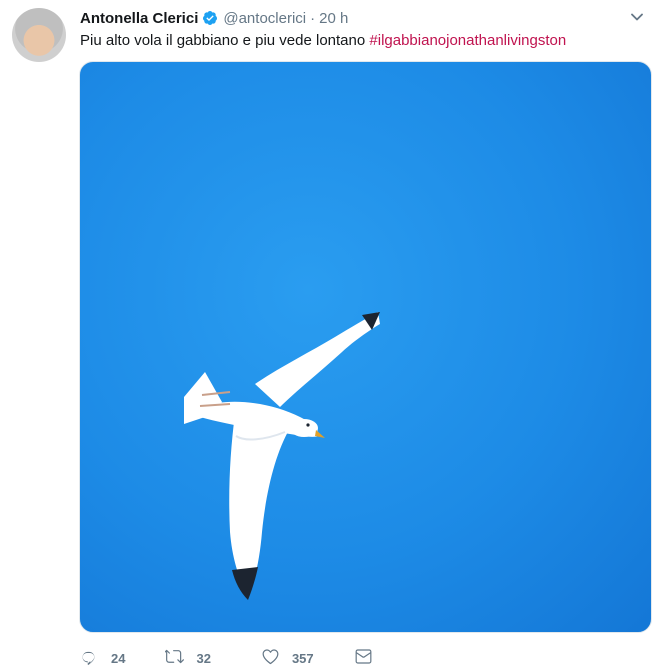  What do you see at coordinates (264, 18) in the screenshot?
I see `author-handle: @antoclerici` at bounding box center [264, 18].